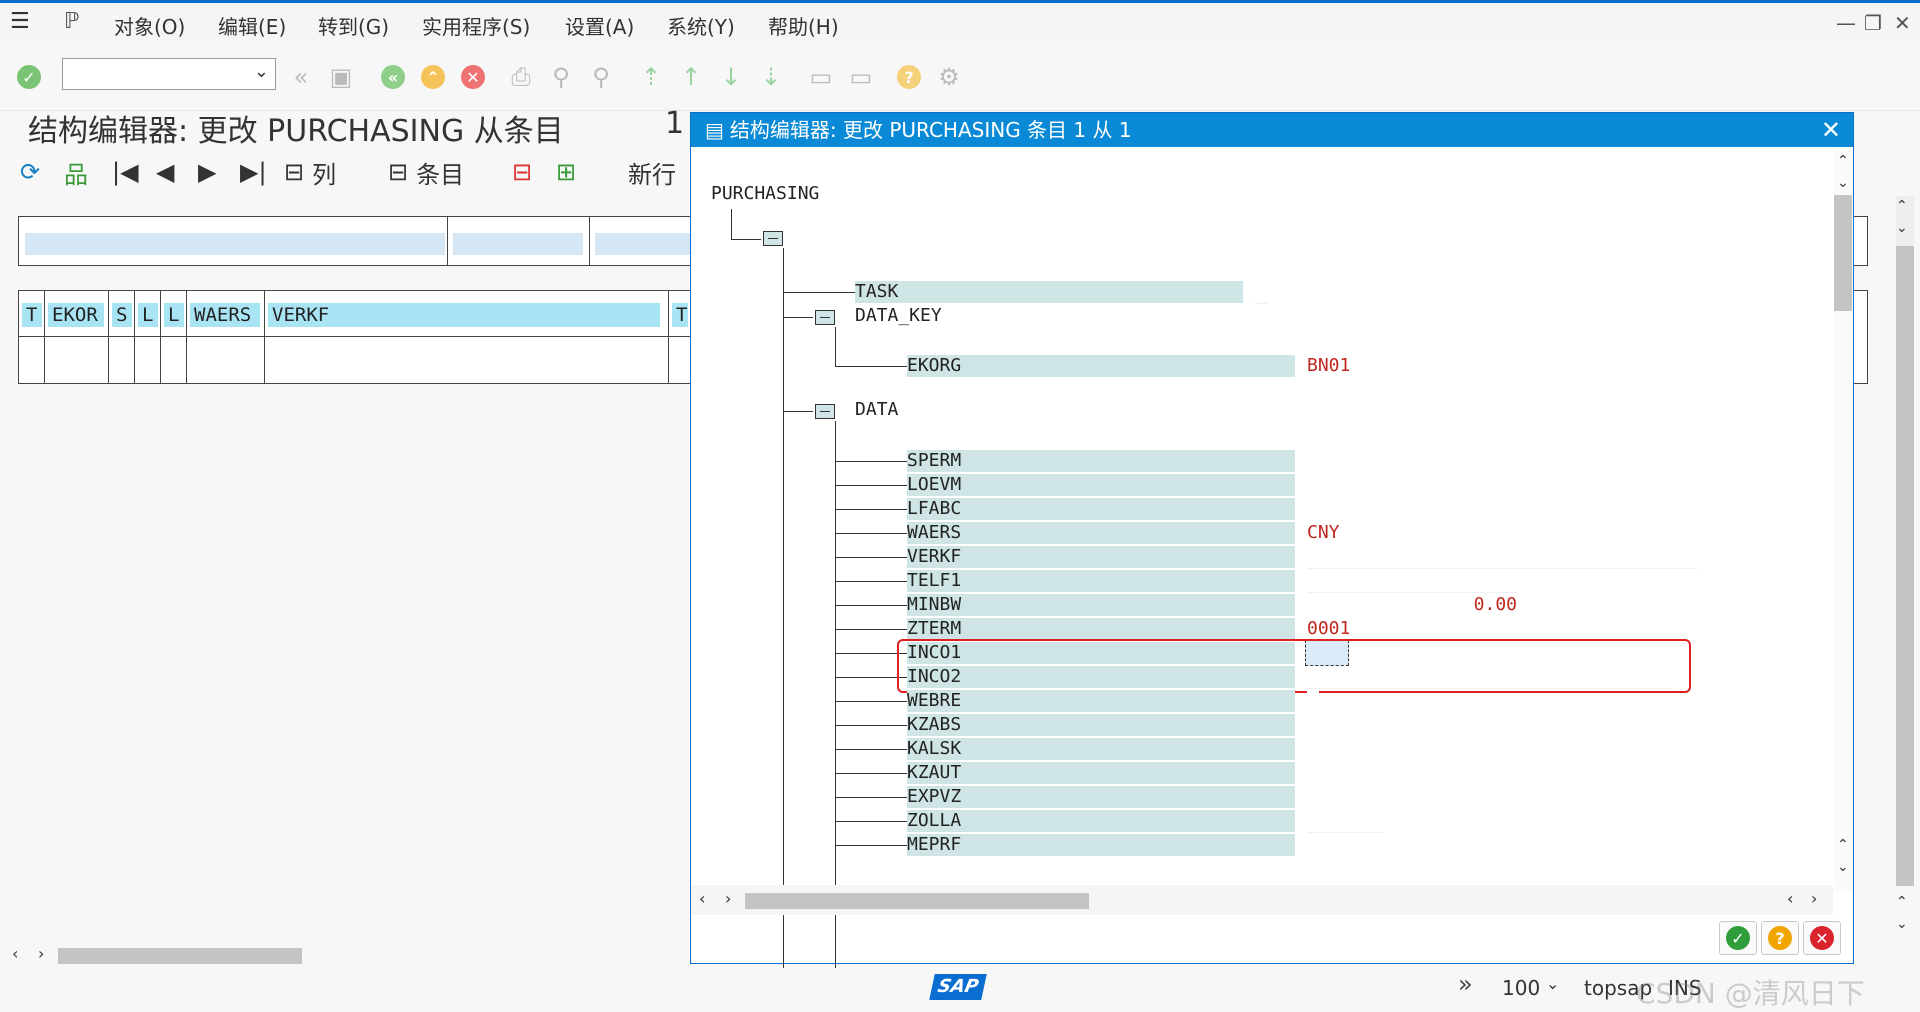 This screenshot has height=1012, width=1920. I want to click on task-input, so click(1261, 292).